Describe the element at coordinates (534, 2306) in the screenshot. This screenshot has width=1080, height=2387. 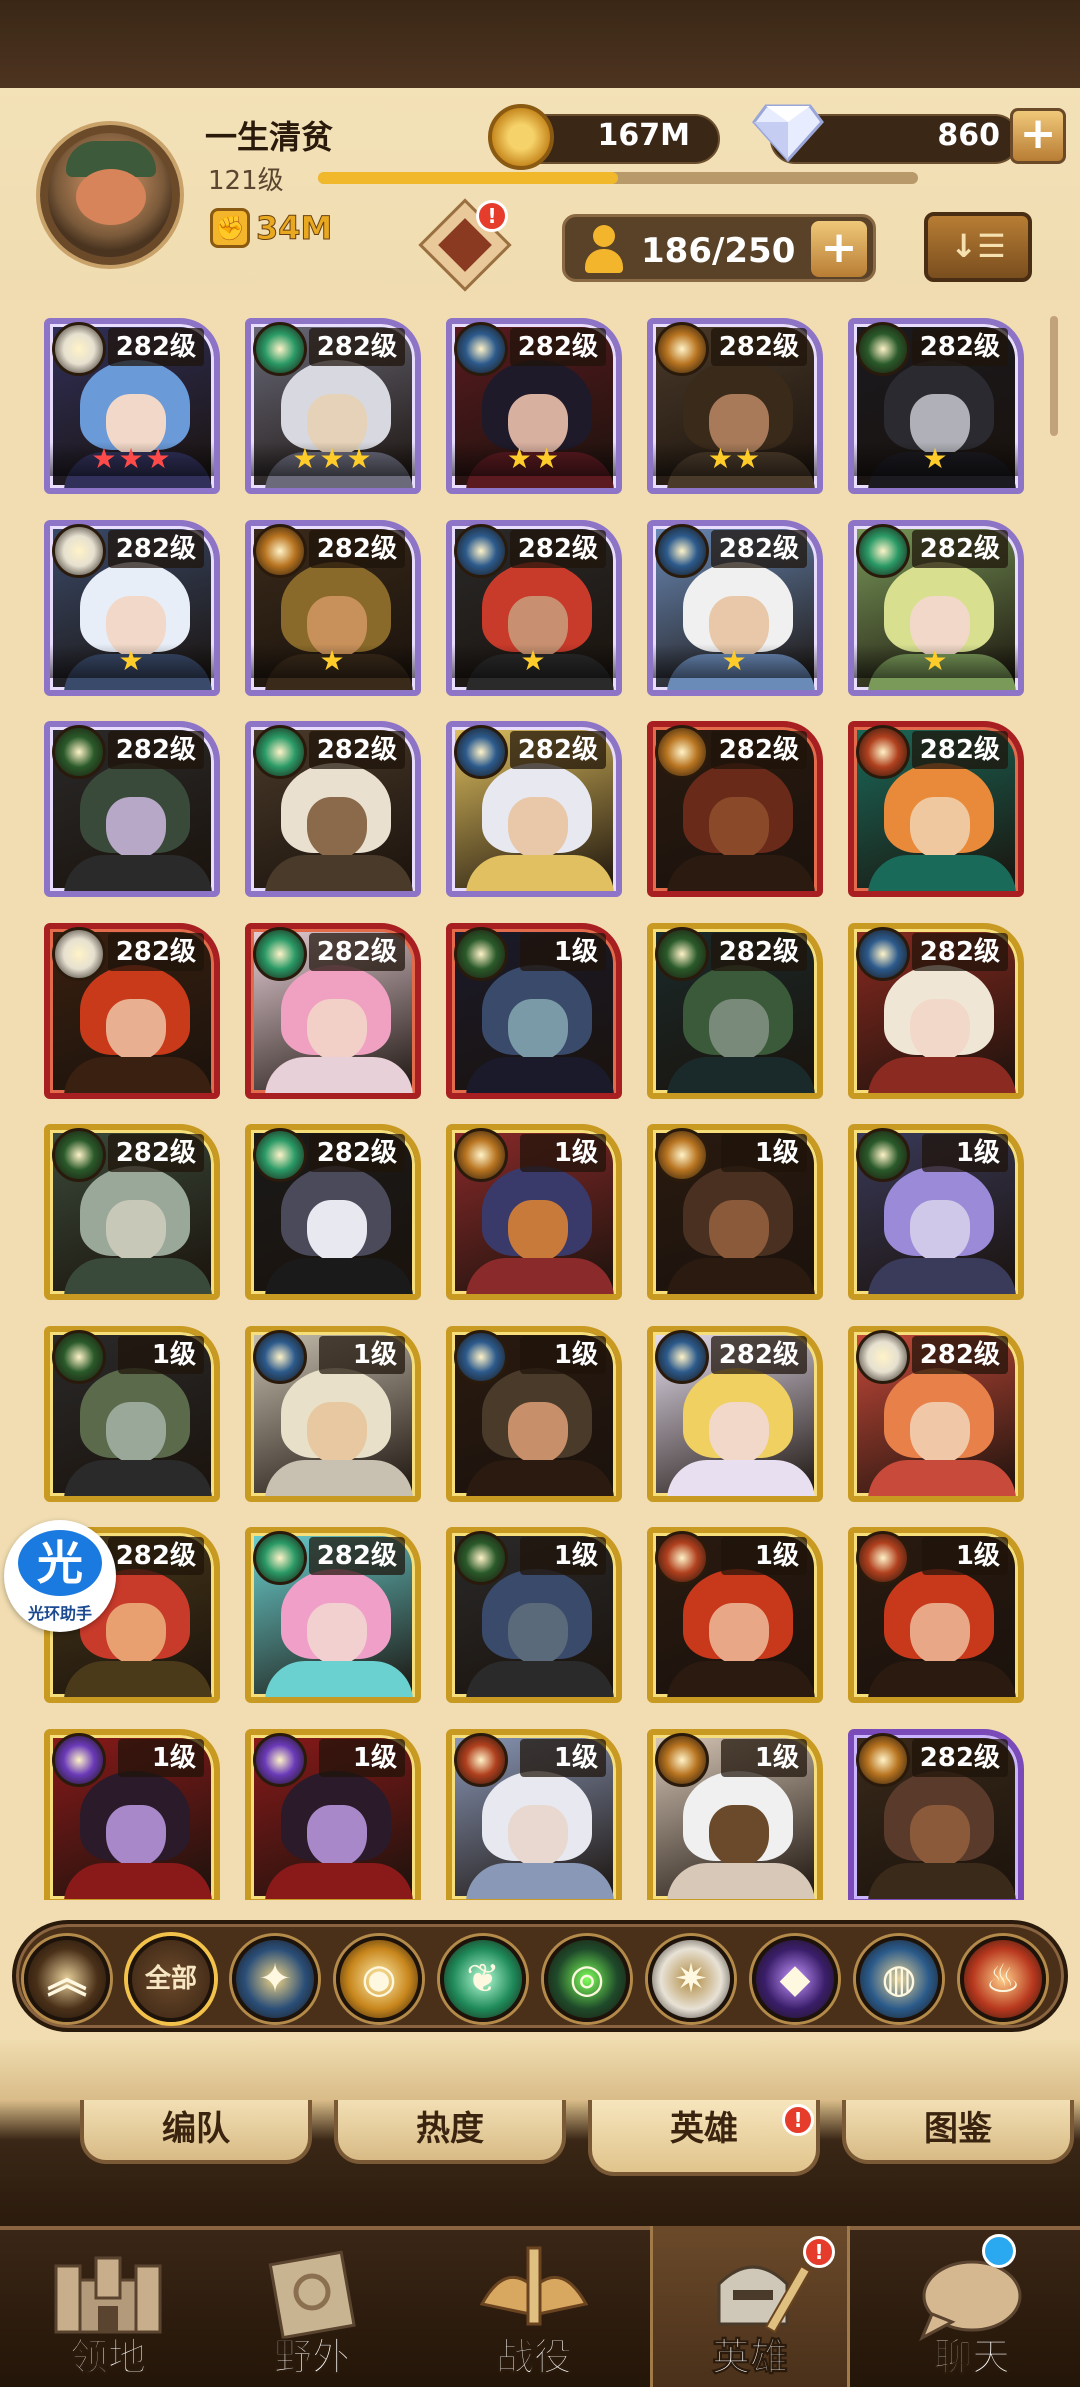
I see `nav-campaign: 战役` at that location.